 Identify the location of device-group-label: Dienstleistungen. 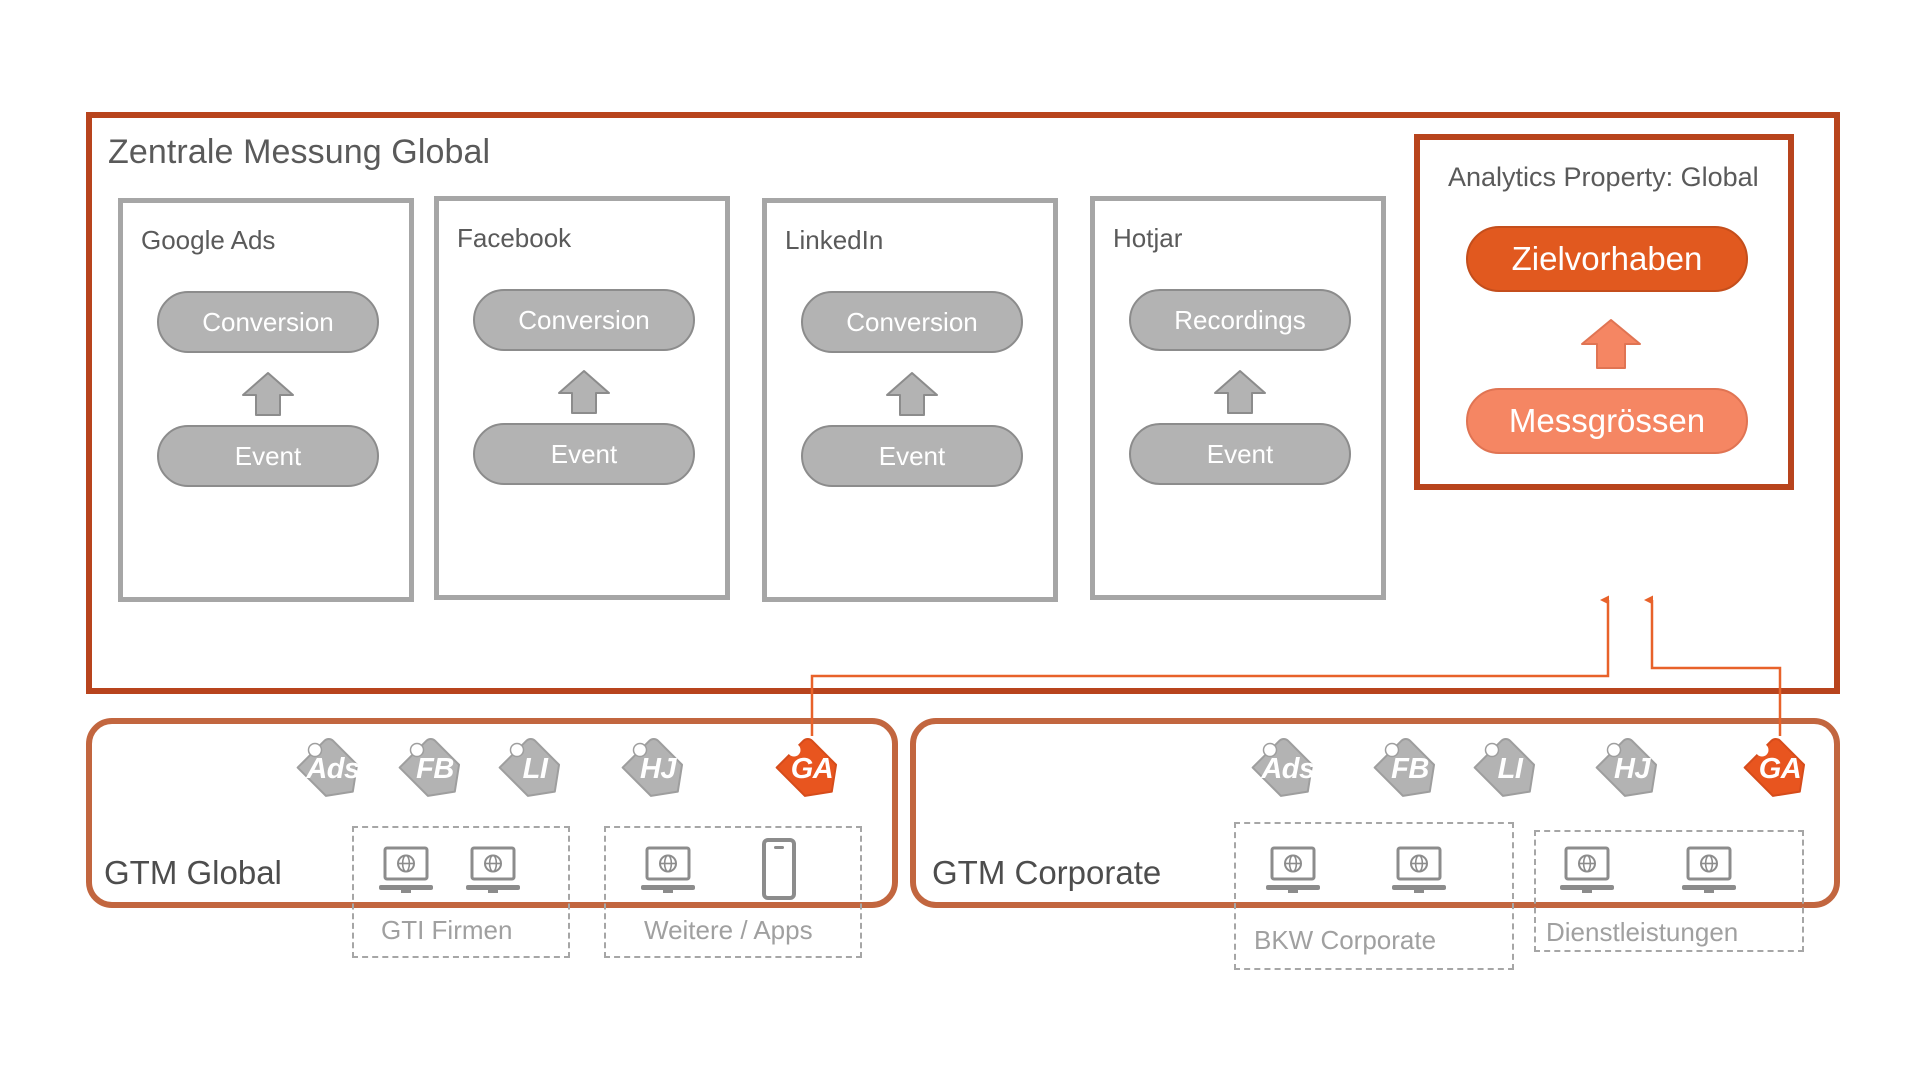
(1642, 932).